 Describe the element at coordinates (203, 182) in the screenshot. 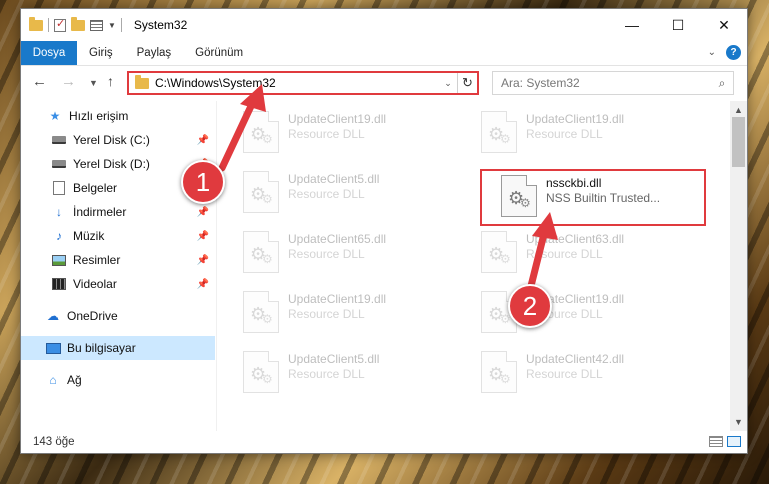

I see `step-badge-1: 1` at that location.